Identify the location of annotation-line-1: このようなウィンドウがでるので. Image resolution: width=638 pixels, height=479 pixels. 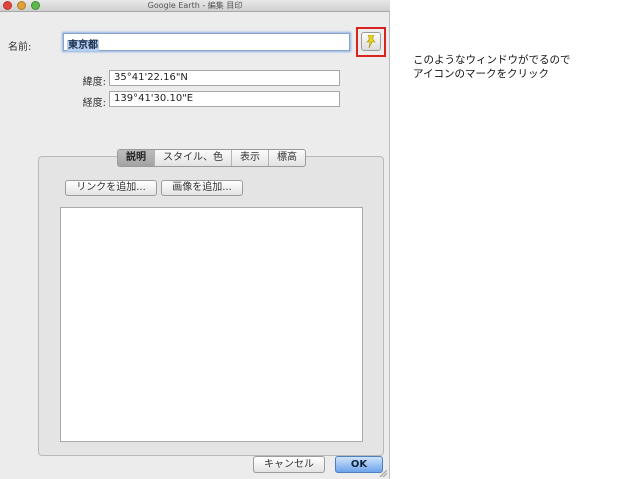
(492, 60).